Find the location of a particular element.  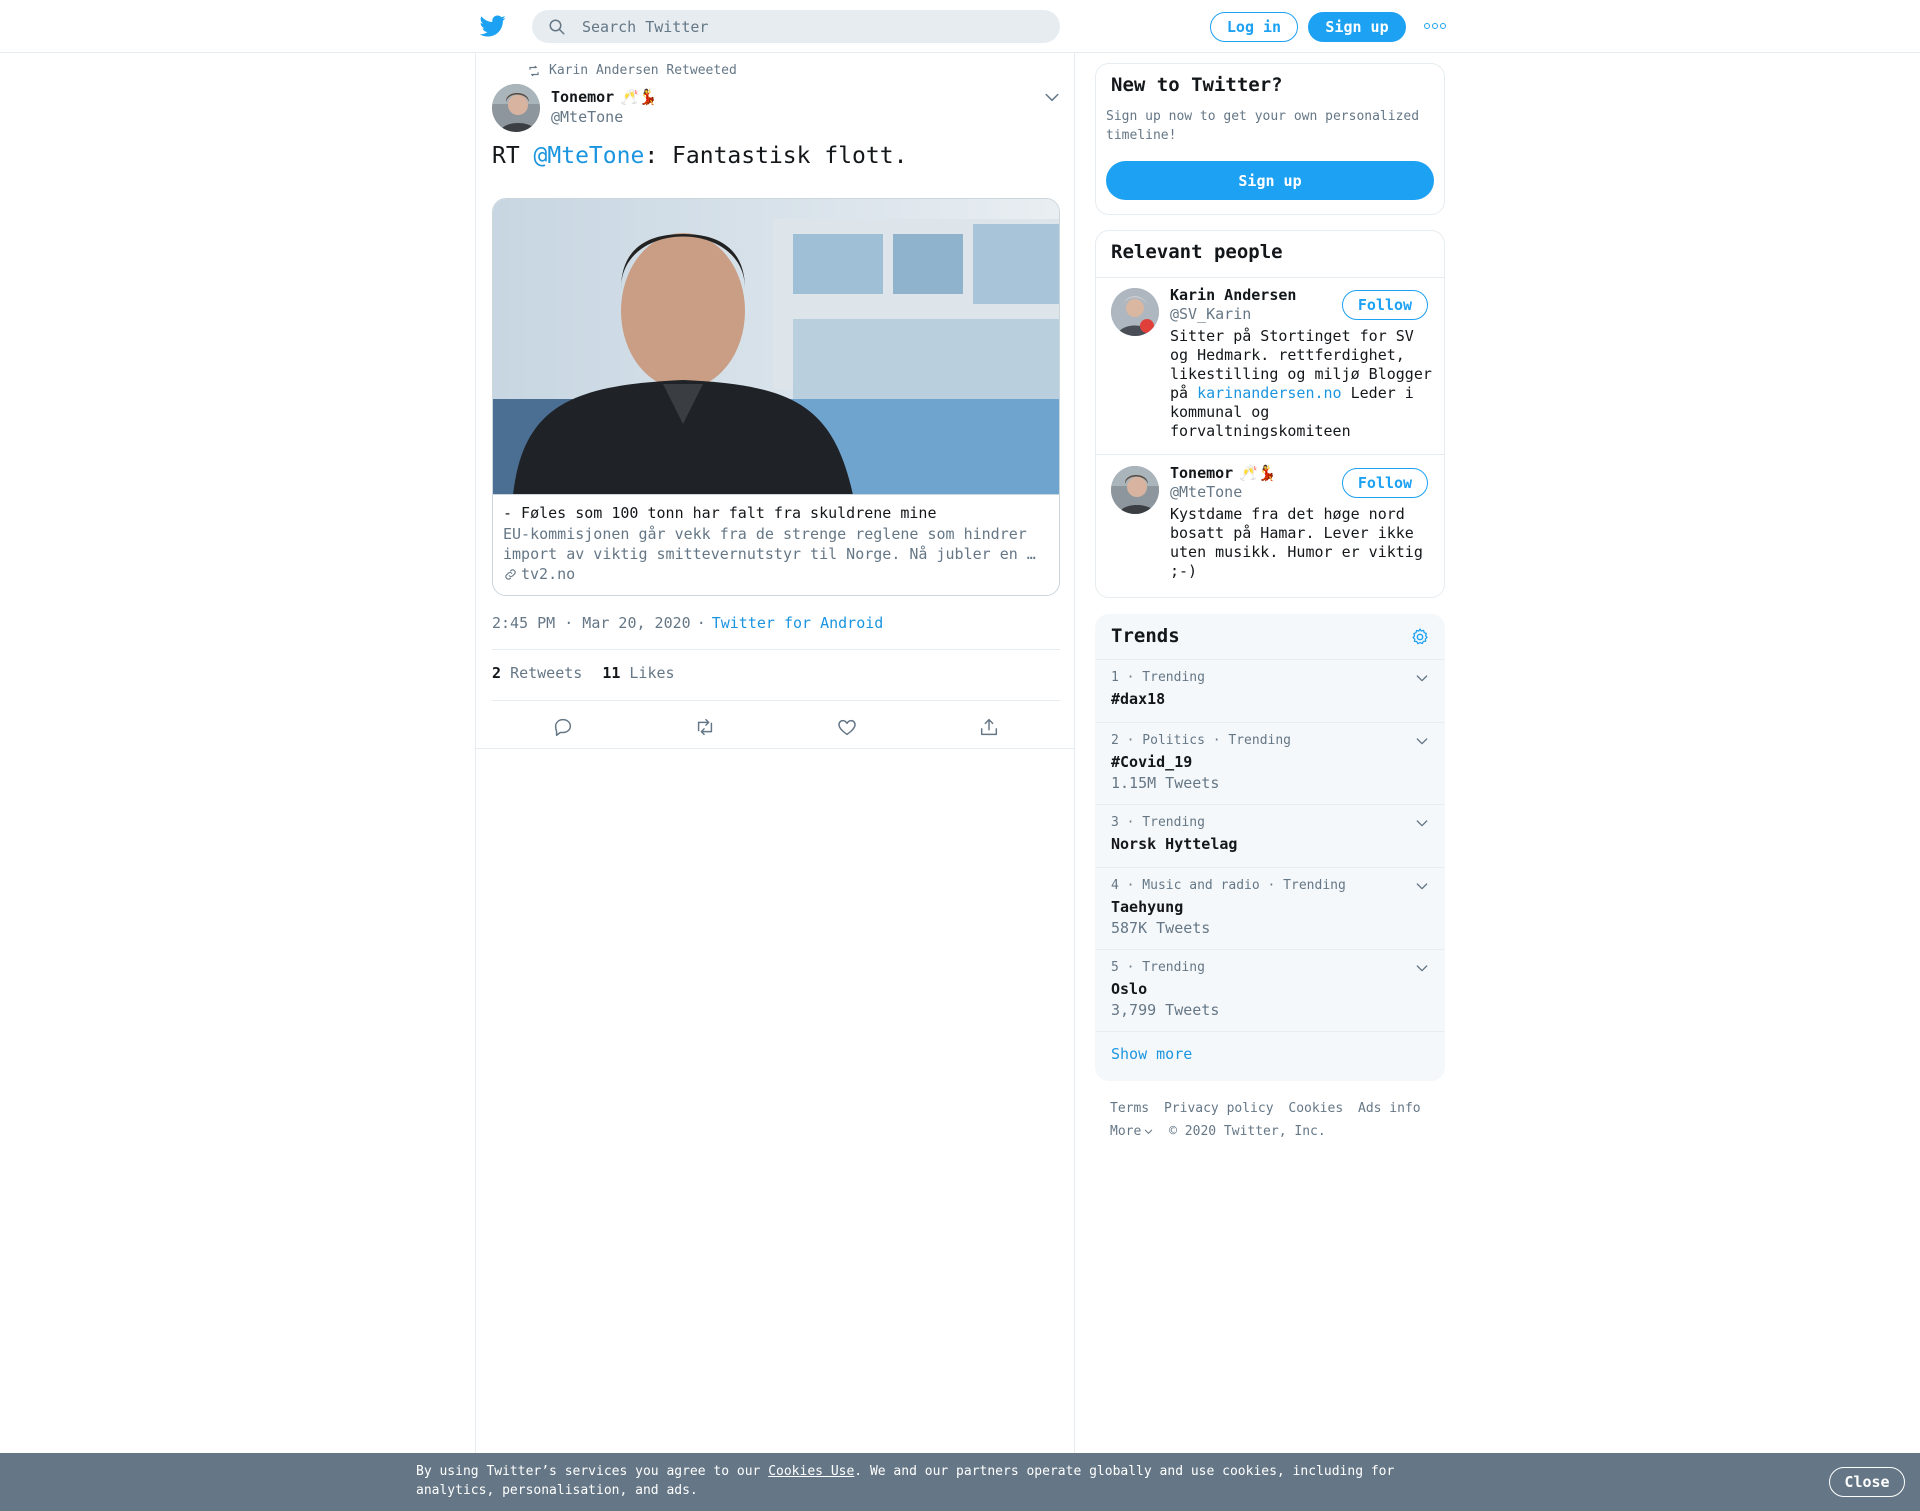

like-count: 11 is located at coordinates (611, 673).